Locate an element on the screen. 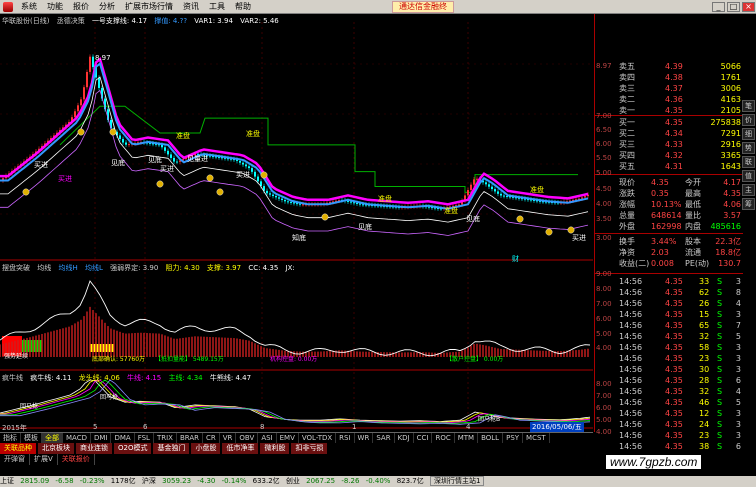  minimize-button: _ is located at coordinates (718, 7).